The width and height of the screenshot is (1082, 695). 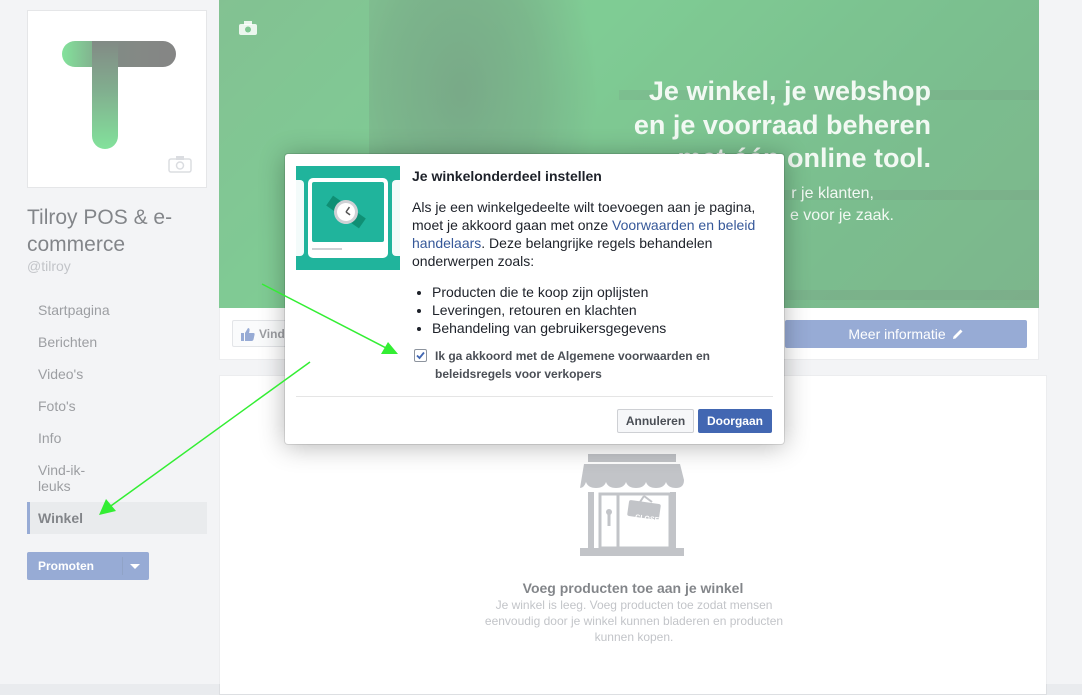 I want to click on dialog-footer-divider, so click(x=534, y=396).